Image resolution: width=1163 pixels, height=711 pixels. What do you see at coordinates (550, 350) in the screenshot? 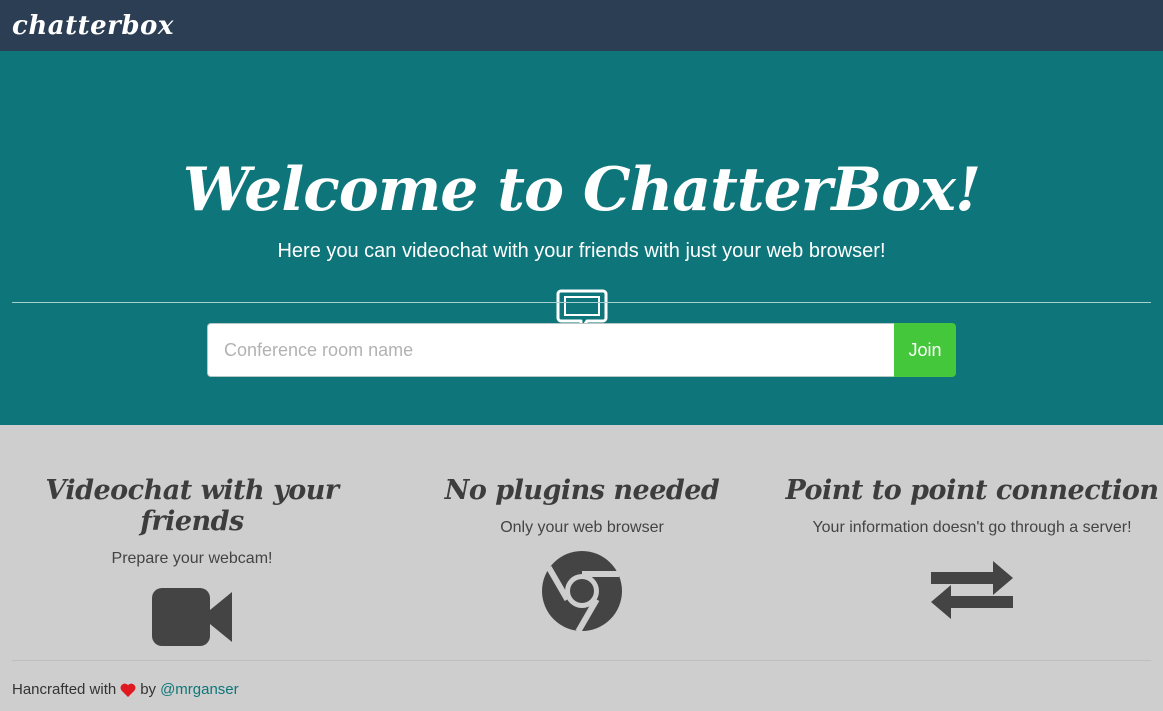
I see `room-name-input` at bounding box center [550, 350].